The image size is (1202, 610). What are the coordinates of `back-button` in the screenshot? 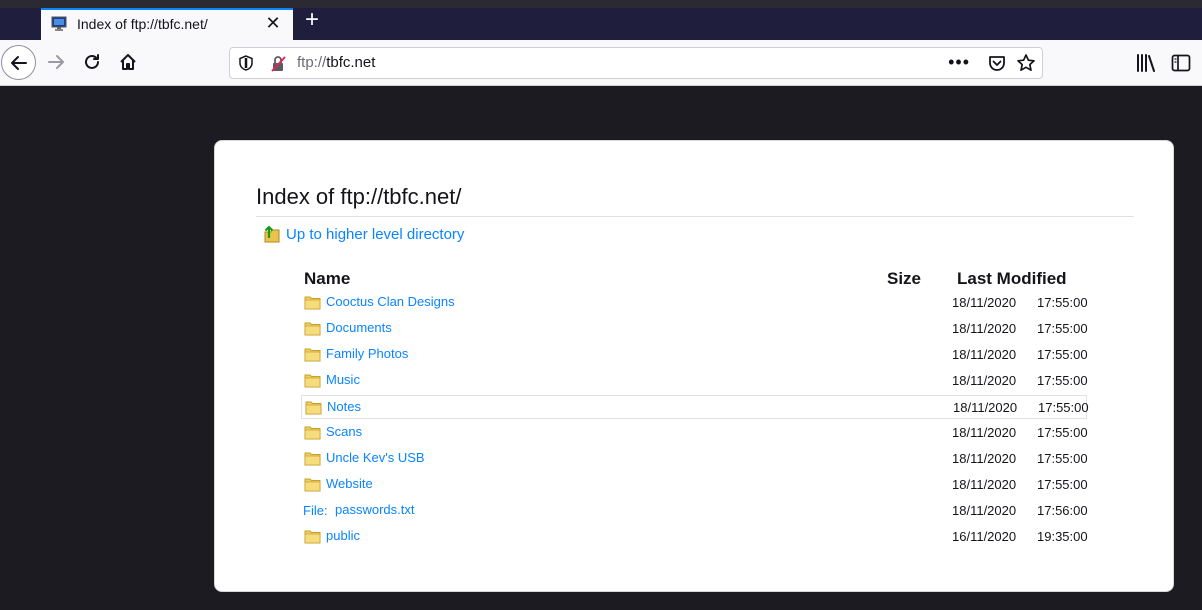 It's located at (18, 62).